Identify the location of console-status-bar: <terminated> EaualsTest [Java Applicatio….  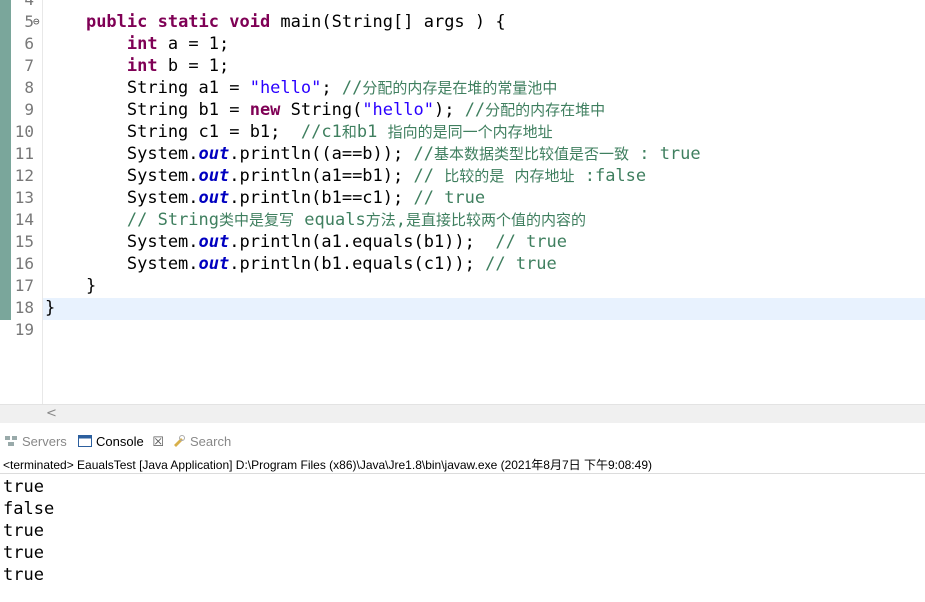
(462, 465).